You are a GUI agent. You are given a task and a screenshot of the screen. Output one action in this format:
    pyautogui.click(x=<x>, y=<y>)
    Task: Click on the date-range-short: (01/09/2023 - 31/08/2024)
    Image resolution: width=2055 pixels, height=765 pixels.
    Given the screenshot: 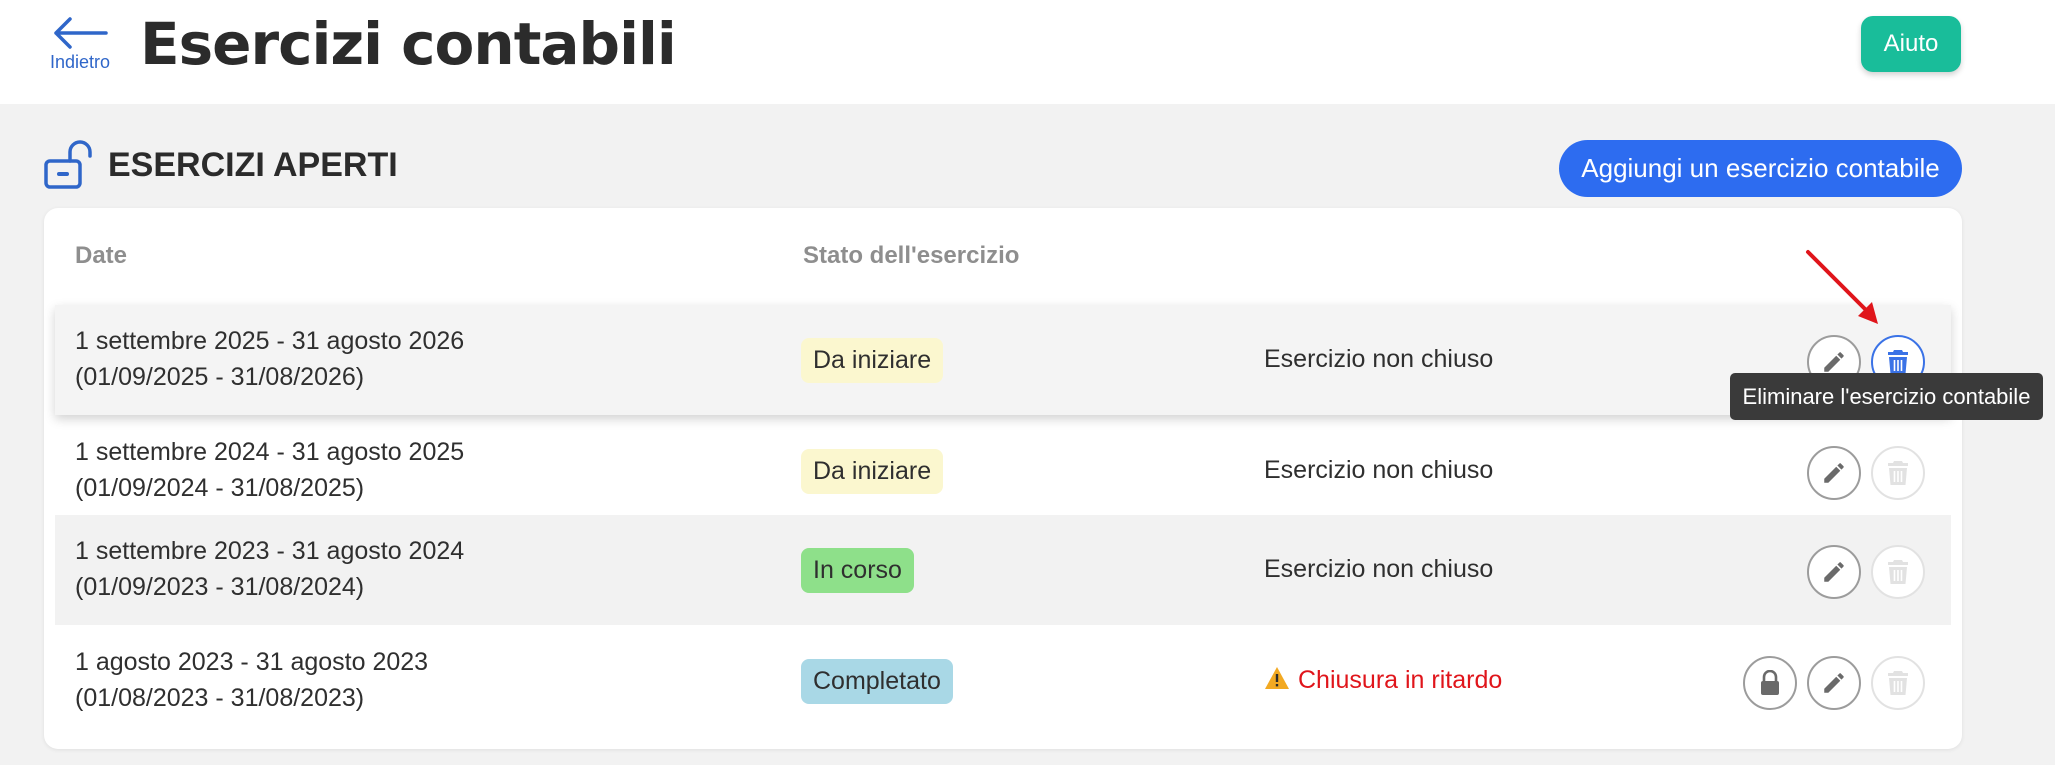 What is the action you would take?
    pyautogui.click(x=220, y=587)
    